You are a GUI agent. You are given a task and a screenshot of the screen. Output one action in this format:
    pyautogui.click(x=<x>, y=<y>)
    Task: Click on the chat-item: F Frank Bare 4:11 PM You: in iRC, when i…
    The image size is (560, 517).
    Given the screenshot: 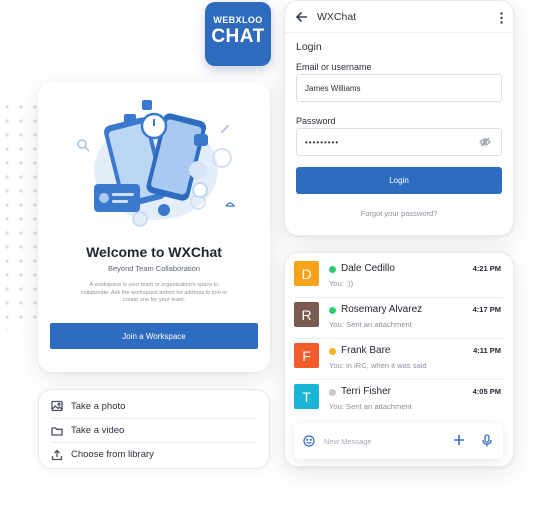 What is the action you would take?
    pyautogui.click(x=398, y=359)
    